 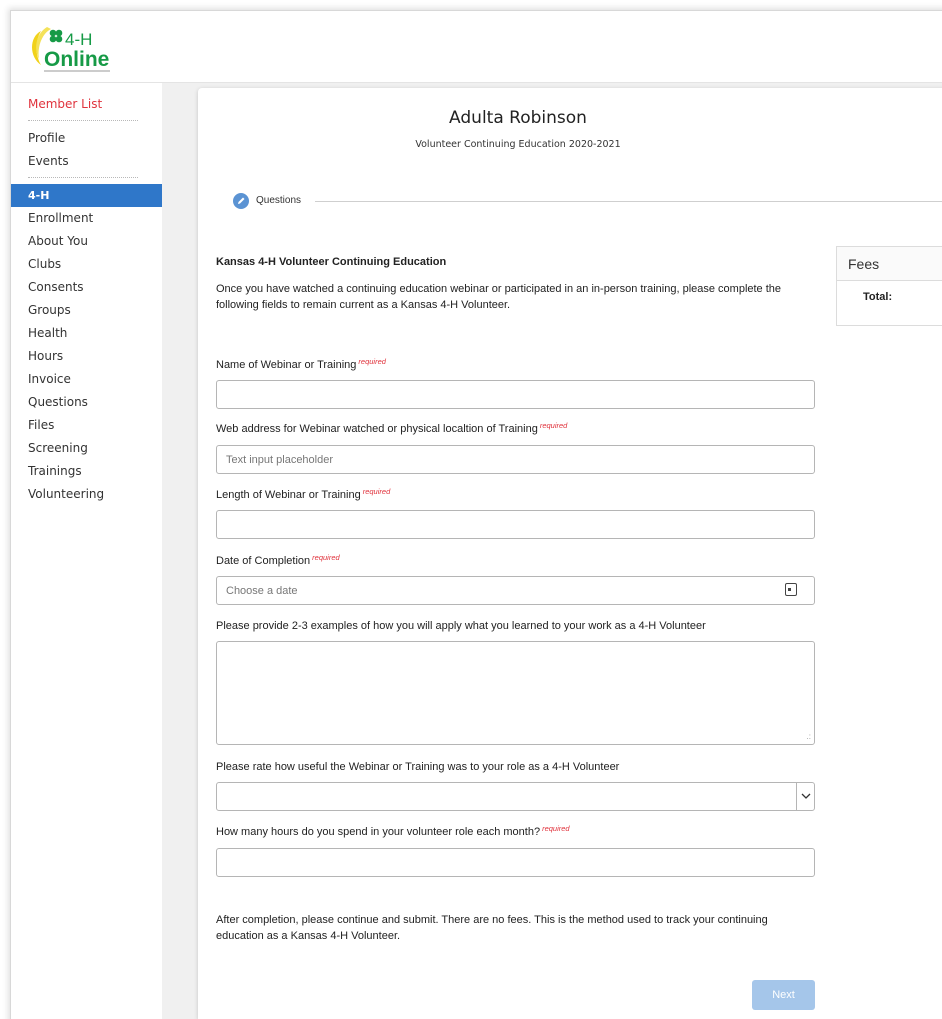 What do you see at coordinates (86, 287) in the screenshot?
I see `sidebar-item-consents: Consents` at bounding box center [86, 287].